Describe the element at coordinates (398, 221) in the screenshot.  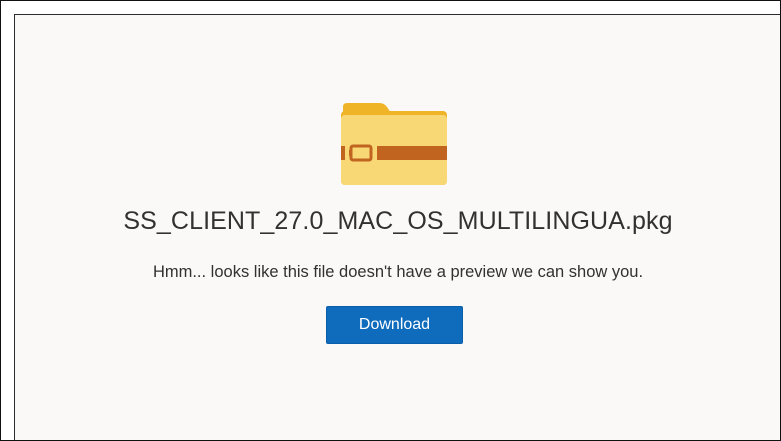
I see `file-name: SS_CLIENT_27.0_MAC_OS_MULTILINGUA.pkg` at that location.